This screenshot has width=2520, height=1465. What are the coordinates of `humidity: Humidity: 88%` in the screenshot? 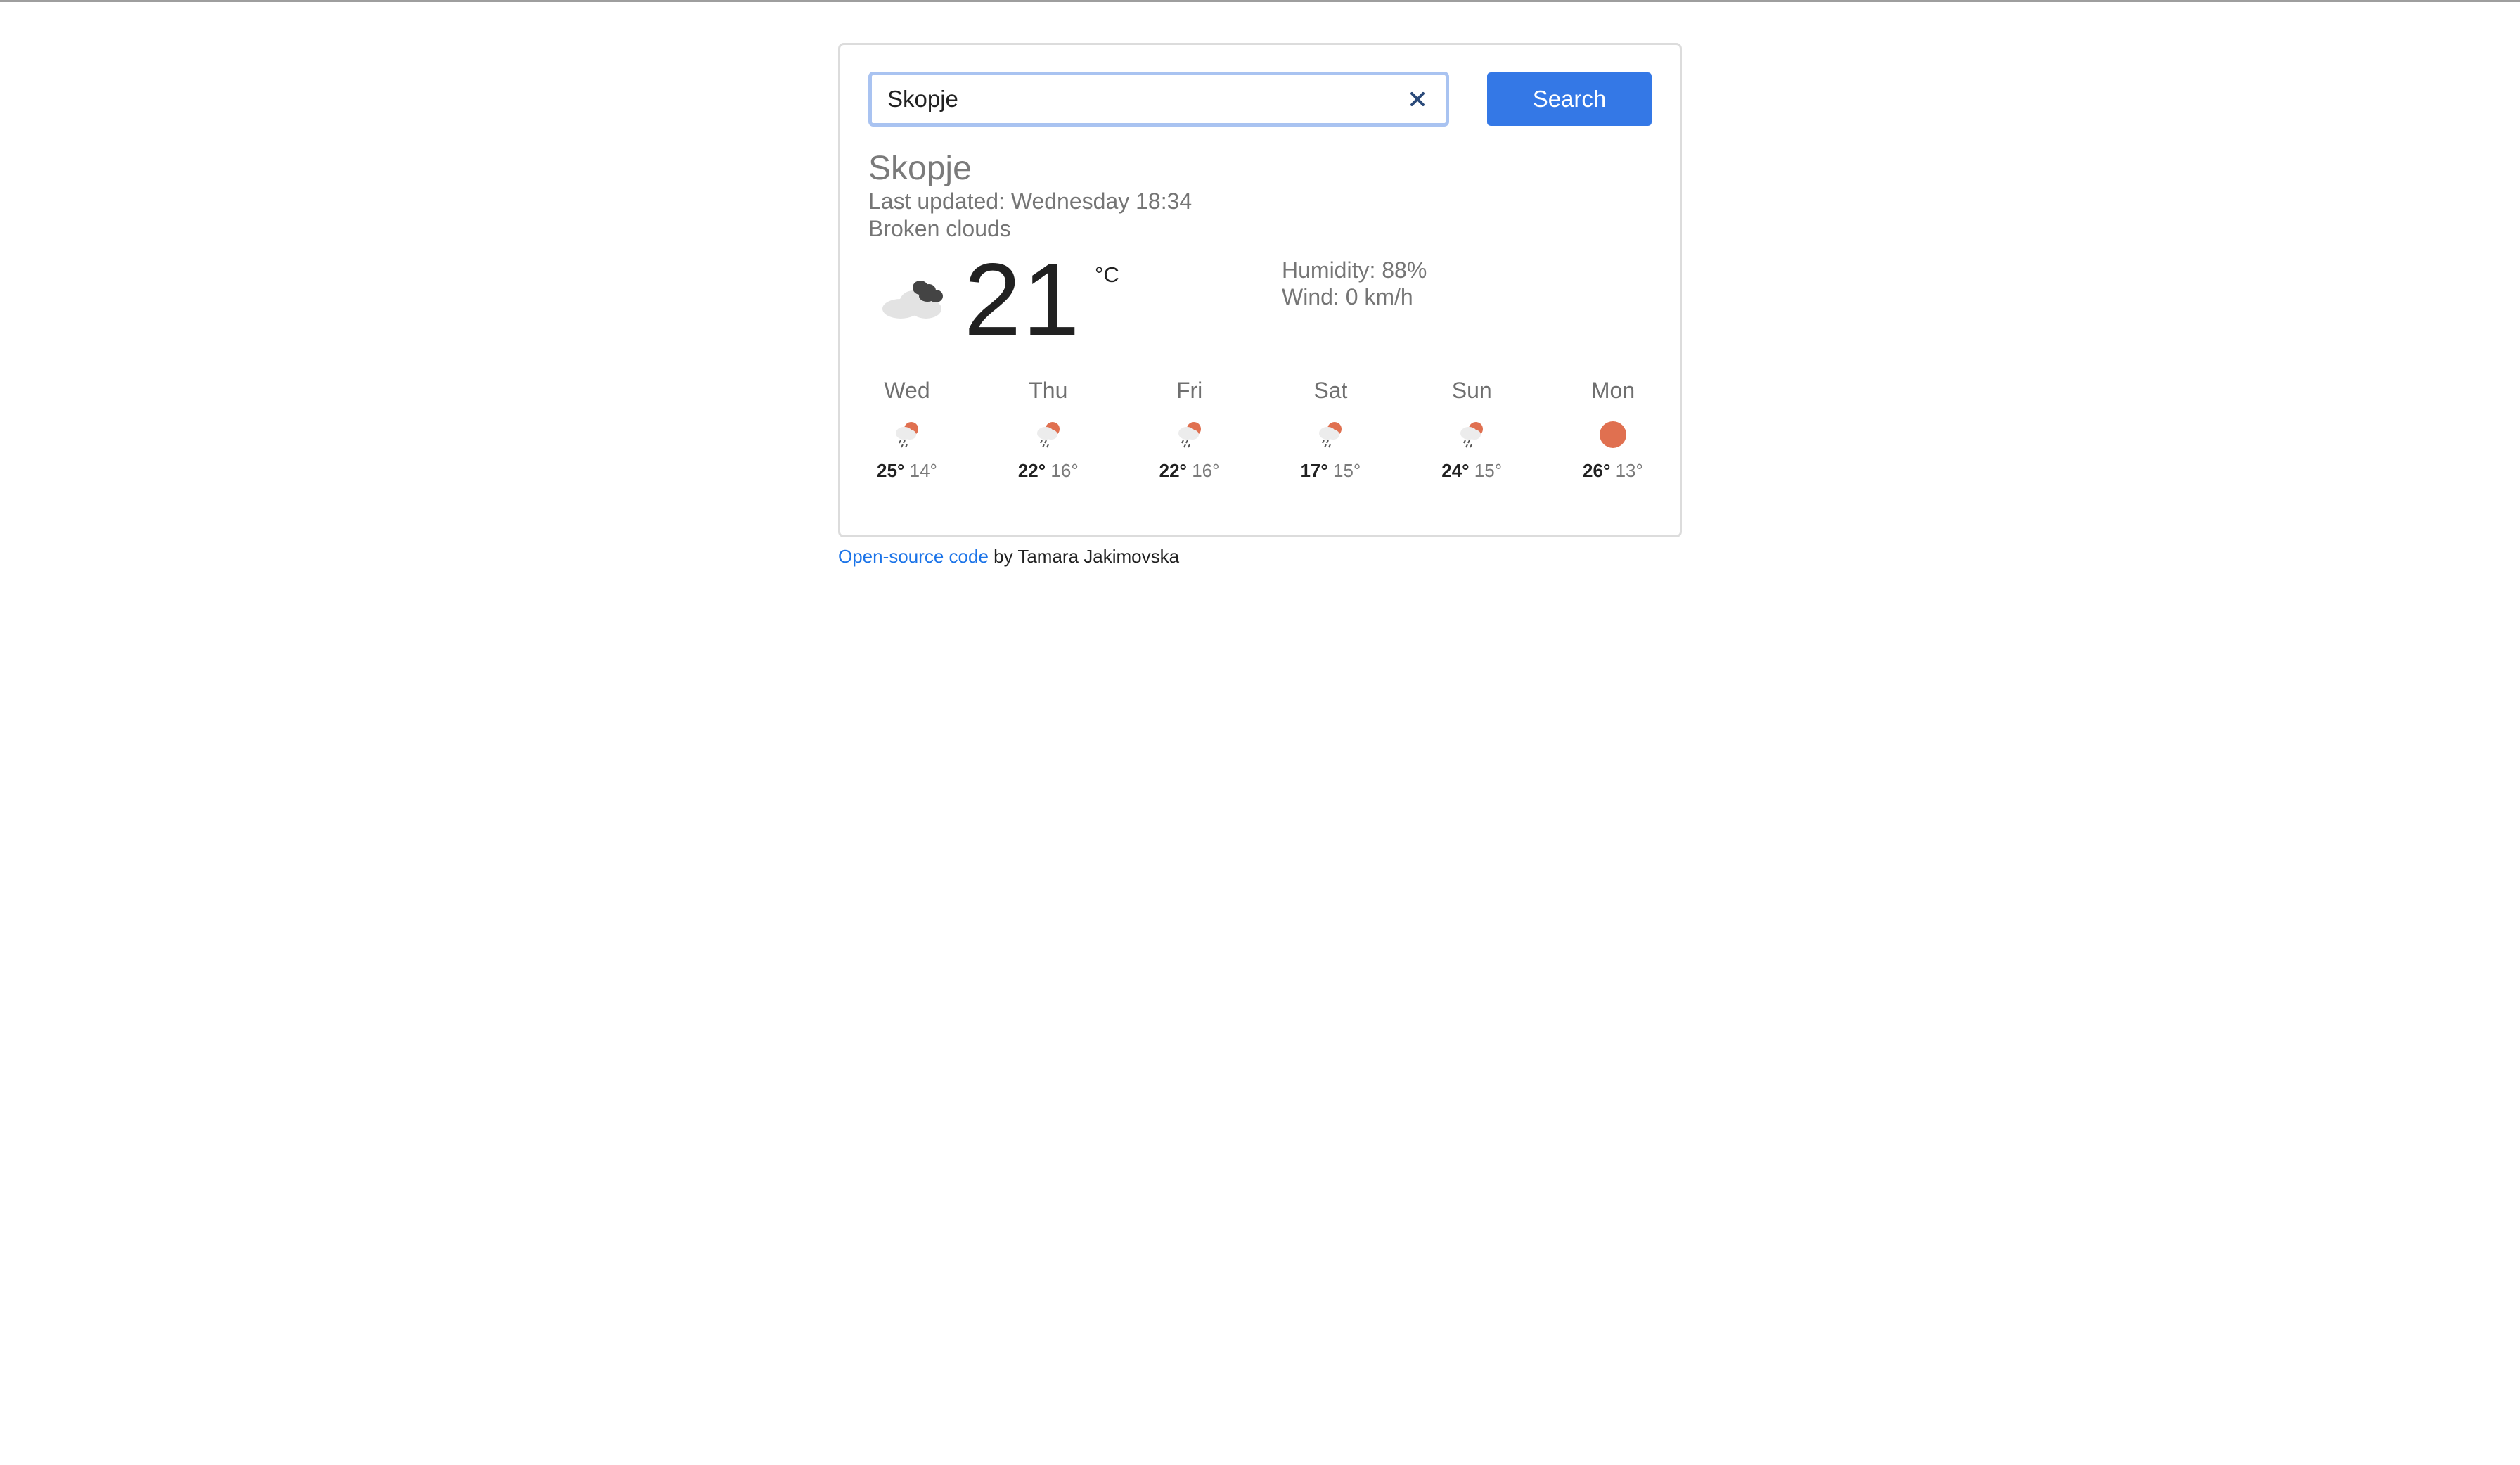 It's located at (1354, 270).